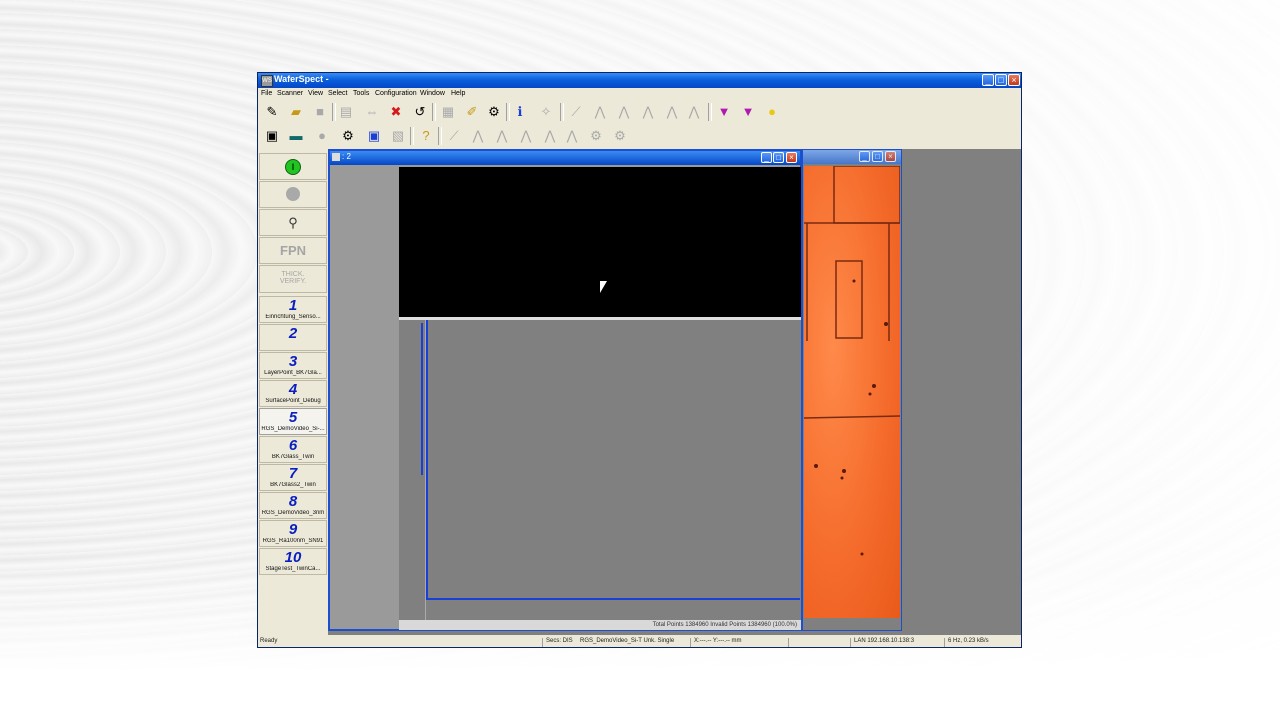  I want to click on start-button: I, so click(293, 166).